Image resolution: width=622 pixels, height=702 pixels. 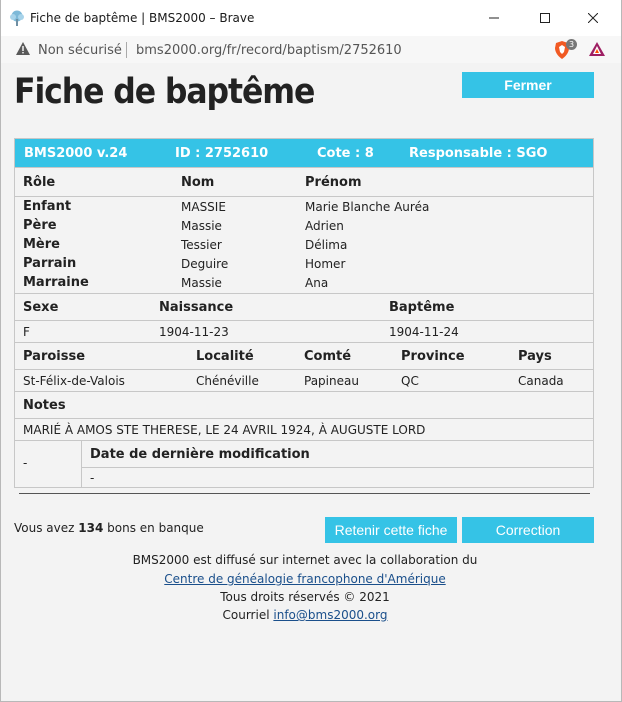 What do you see at coordinates (331, 381) in the screenshot?
I see `comte-value: Papineau` at bounding box center [331, 381].